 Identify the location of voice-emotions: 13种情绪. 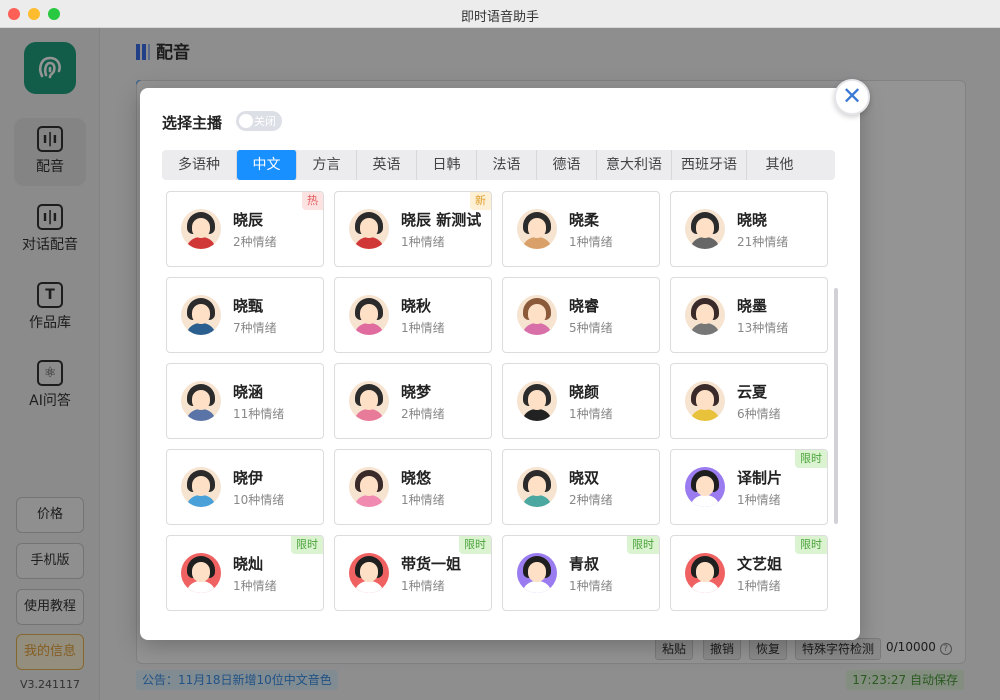
(763, 328).